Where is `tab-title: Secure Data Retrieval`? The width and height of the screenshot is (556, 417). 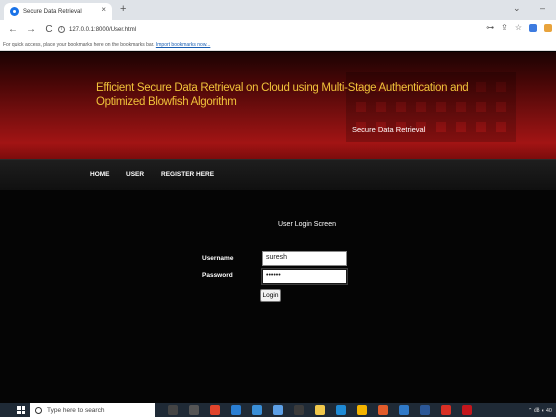 tab-title: Secure Data Retrieval is located at coordinates (52, 11).